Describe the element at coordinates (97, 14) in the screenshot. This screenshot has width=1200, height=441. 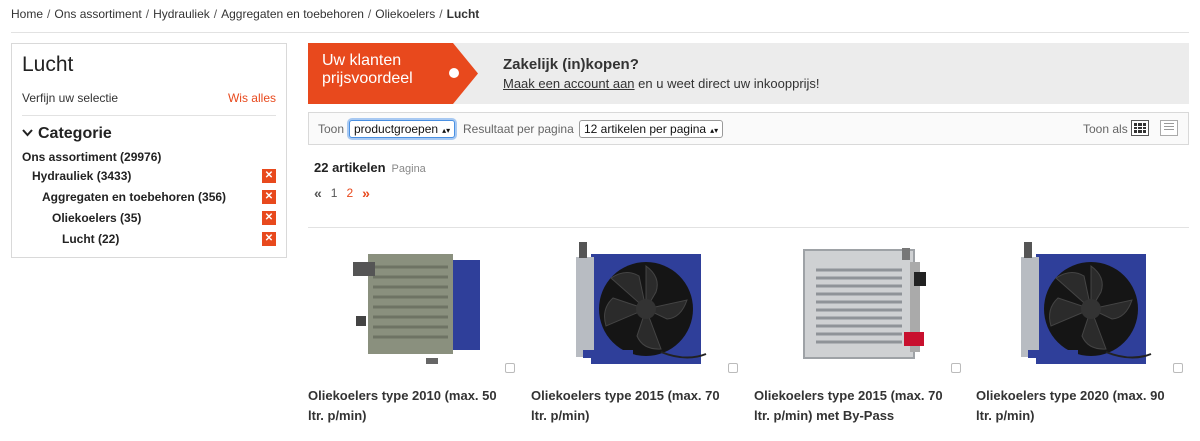
I see `breadcrumb-assortiment: Ons assortiment` at that location.